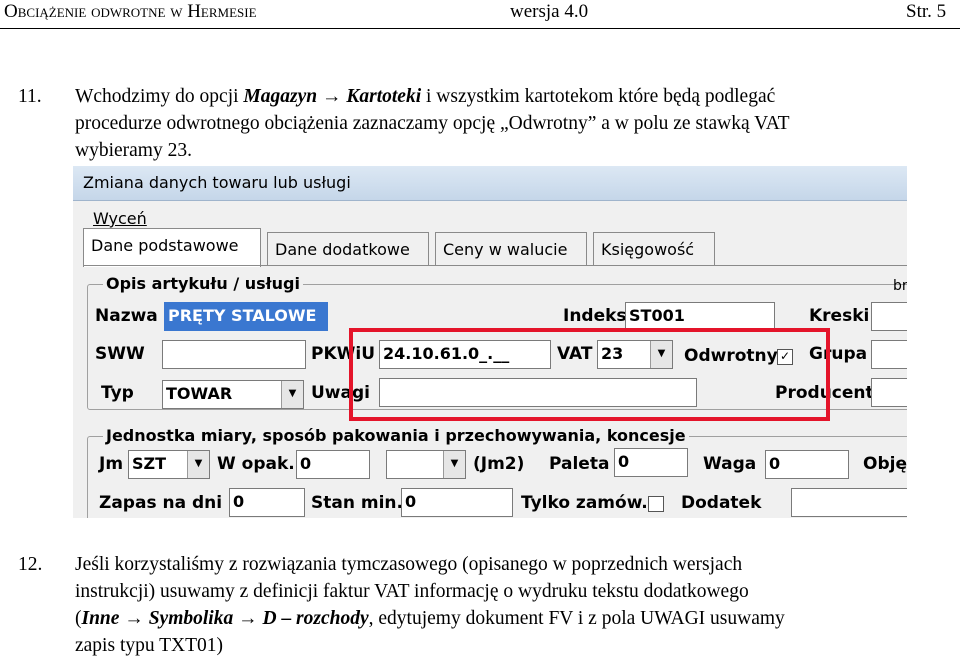 This screenshot has height=659, width=960. Describe the element at coordinates (889, 354) in the screenshot. I see `grupa-field` at that location.